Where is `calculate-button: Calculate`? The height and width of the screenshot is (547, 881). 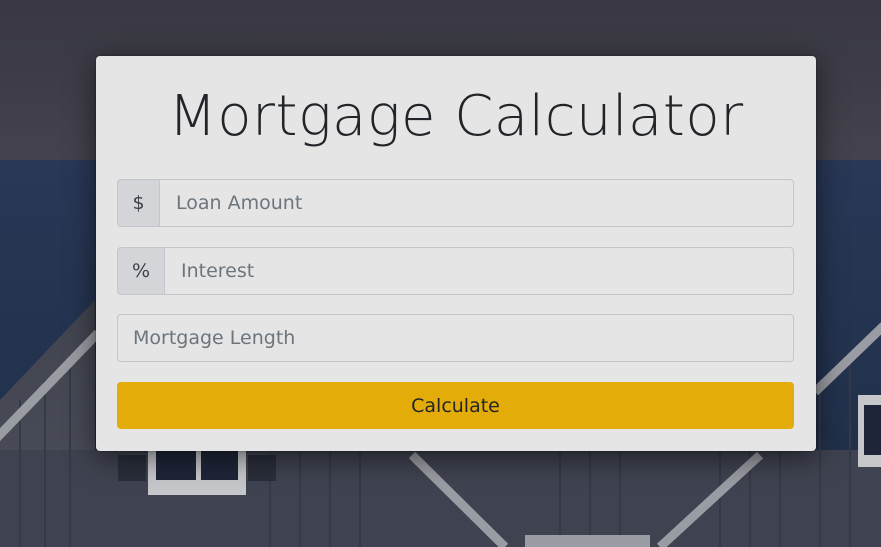
calculate-button: Calculate is located at coordinates (455, 405).